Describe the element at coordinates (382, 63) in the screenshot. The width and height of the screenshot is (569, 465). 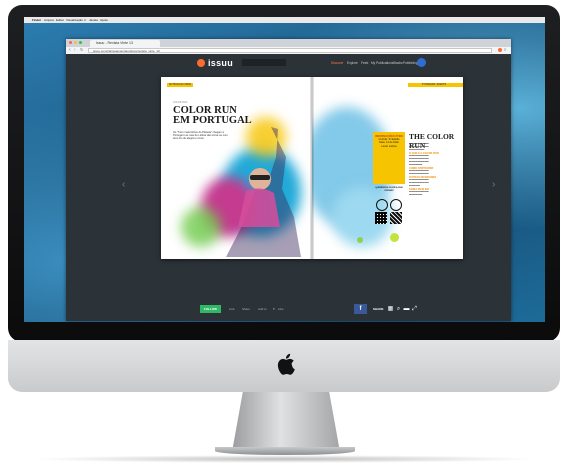
I see `nav-my-publications: My Publications` at that location.